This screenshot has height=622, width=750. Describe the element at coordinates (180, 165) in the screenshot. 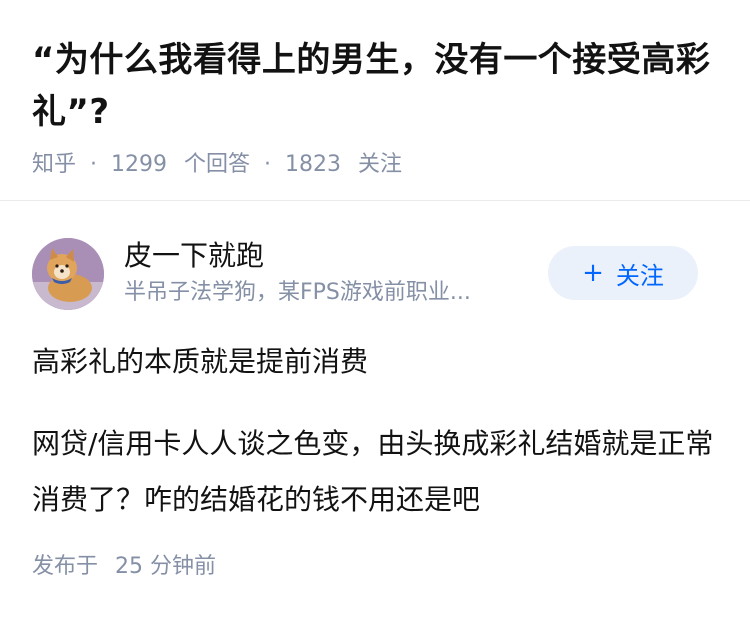

I see `answers-count: 1299 个回答` at that location.